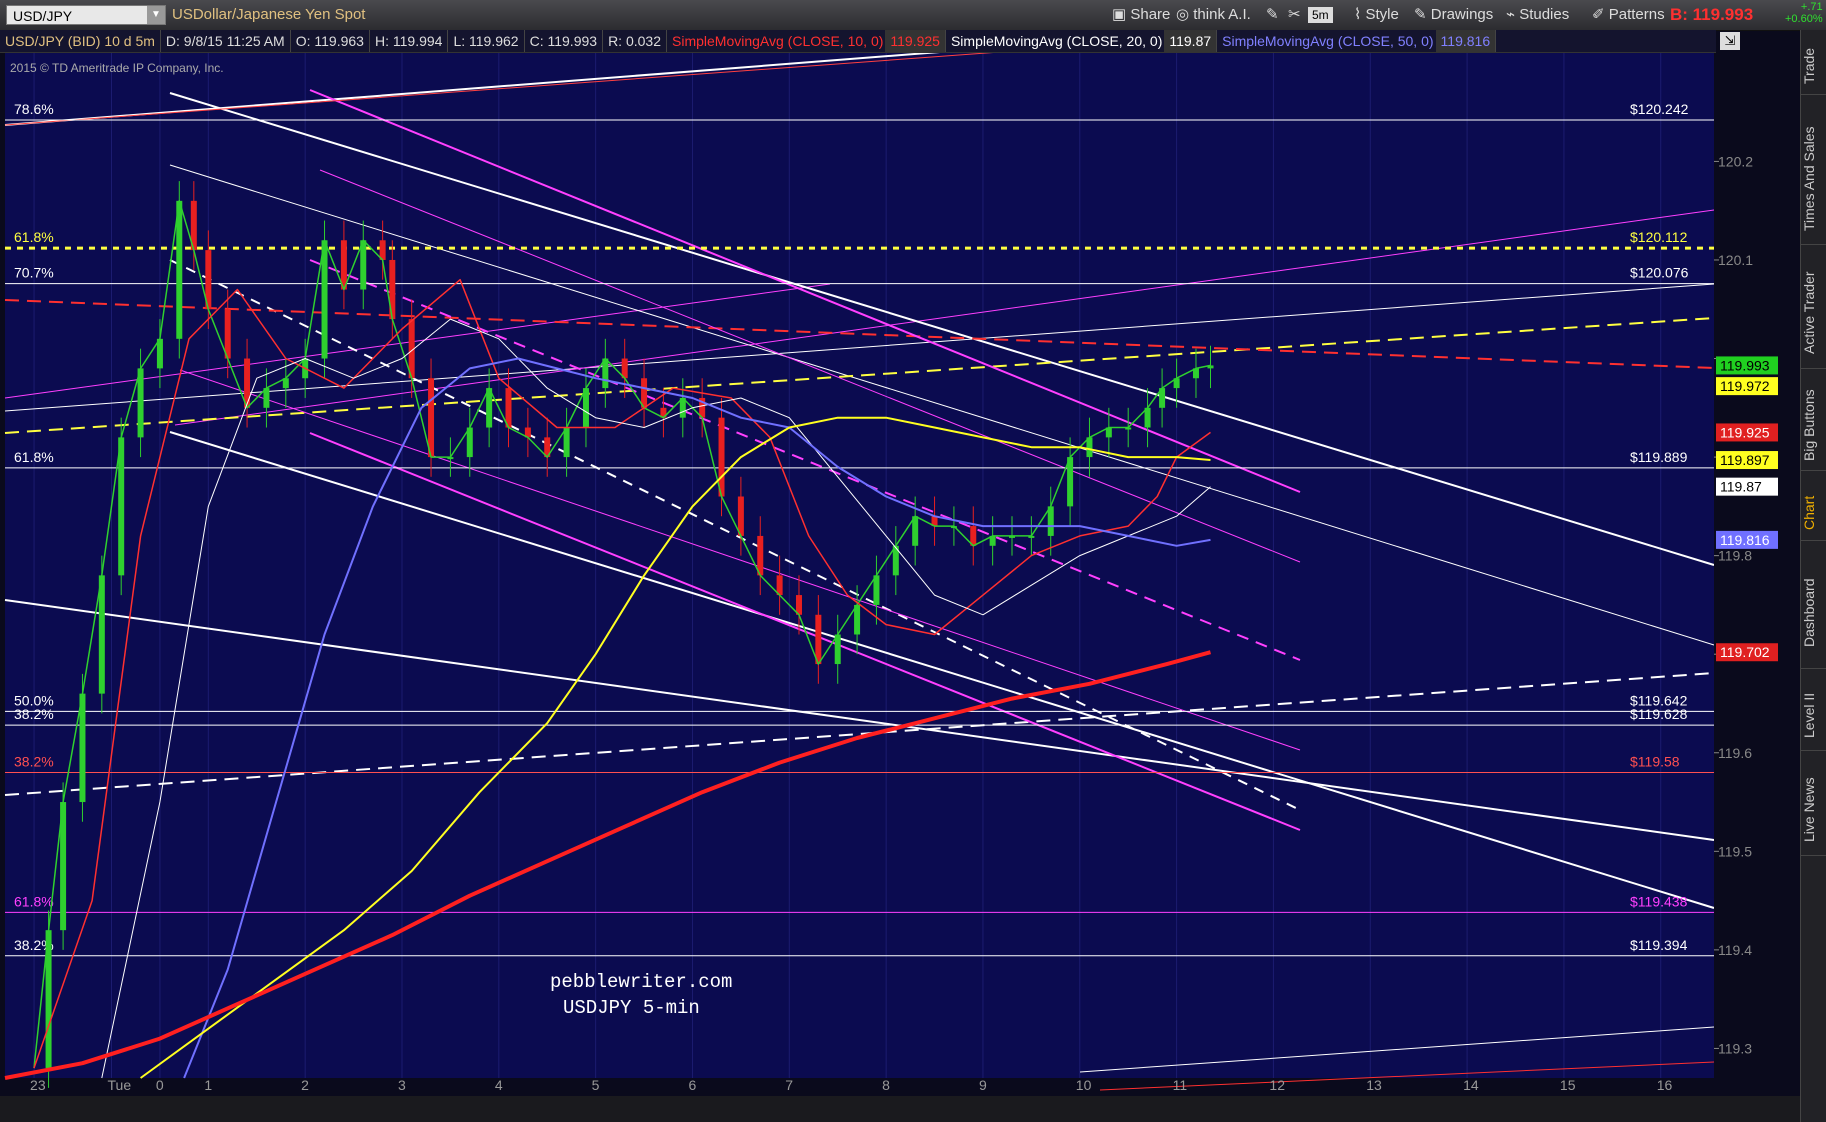 The width and height of the screenshot is (1826, 1122). I want to click on legend-sma50-value: 119.816, so click(1466, 41).